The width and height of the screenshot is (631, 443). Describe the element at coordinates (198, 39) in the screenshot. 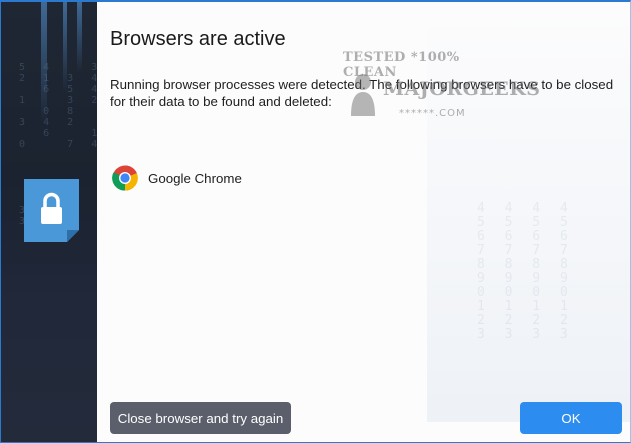

I see `dialog-title: Browsers are active` at that location.